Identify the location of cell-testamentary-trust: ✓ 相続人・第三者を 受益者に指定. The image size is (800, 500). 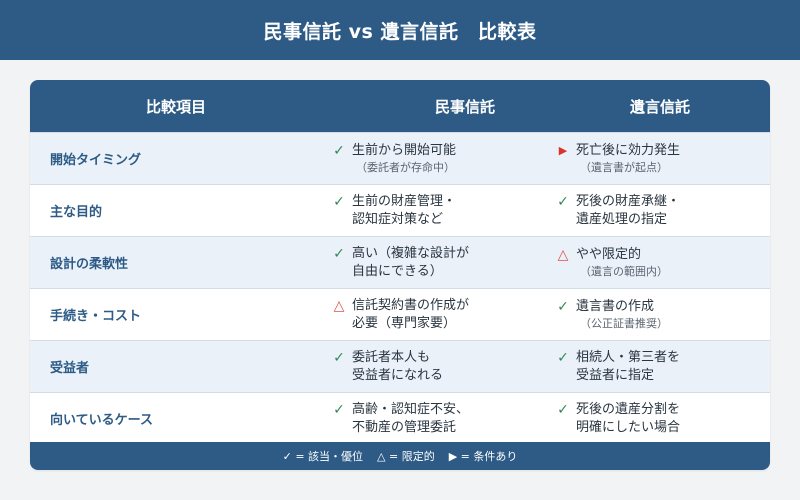
(659, 367).